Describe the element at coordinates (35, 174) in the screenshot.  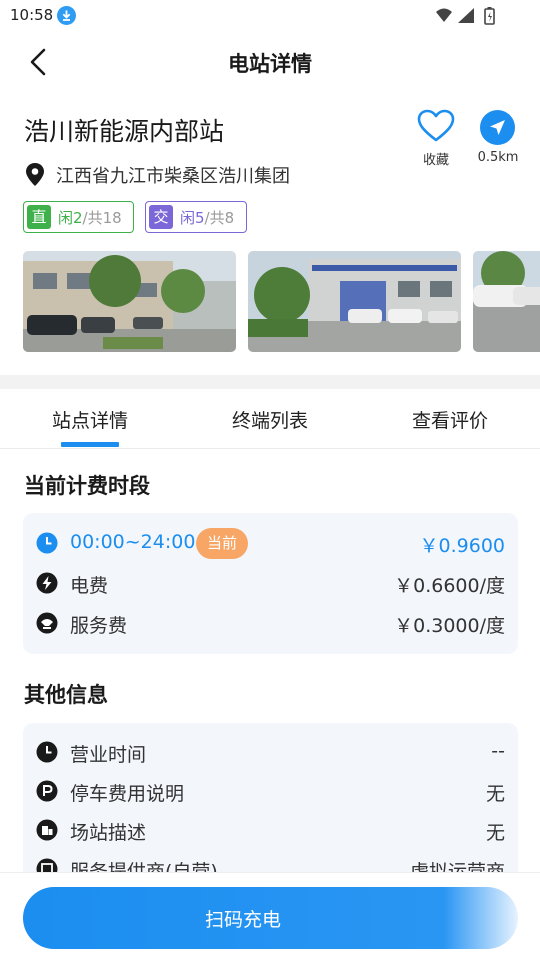
I see `location-pin-icon` at that location.